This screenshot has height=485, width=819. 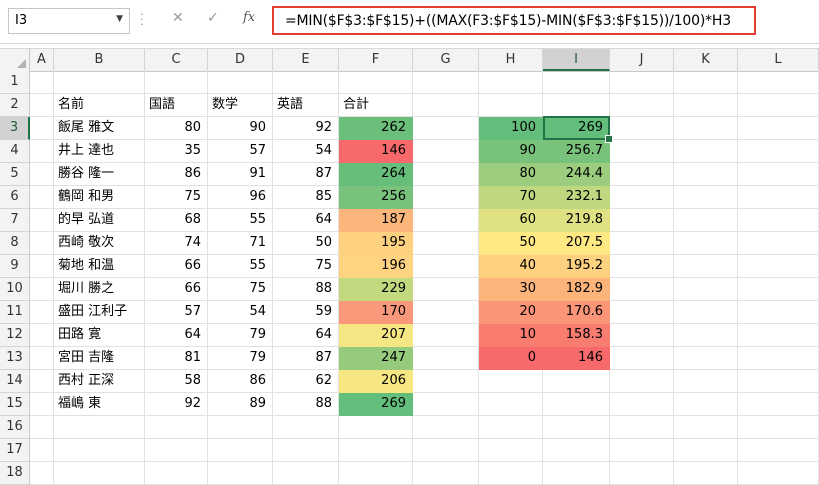 What do you see at coordinates (306, 450) in the screenshot?
I see `cell-e17` at bounding box center [306, 450].